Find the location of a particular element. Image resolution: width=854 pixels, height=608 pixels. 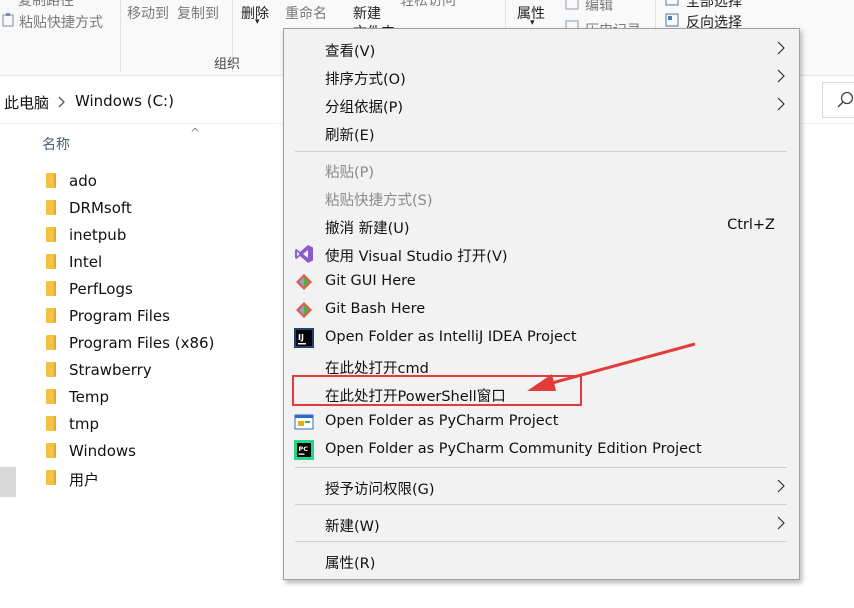

menu-item-open-intellij: IJ Open Folder as IntelliJ IDEA Project is located at coordinates (541, 338).